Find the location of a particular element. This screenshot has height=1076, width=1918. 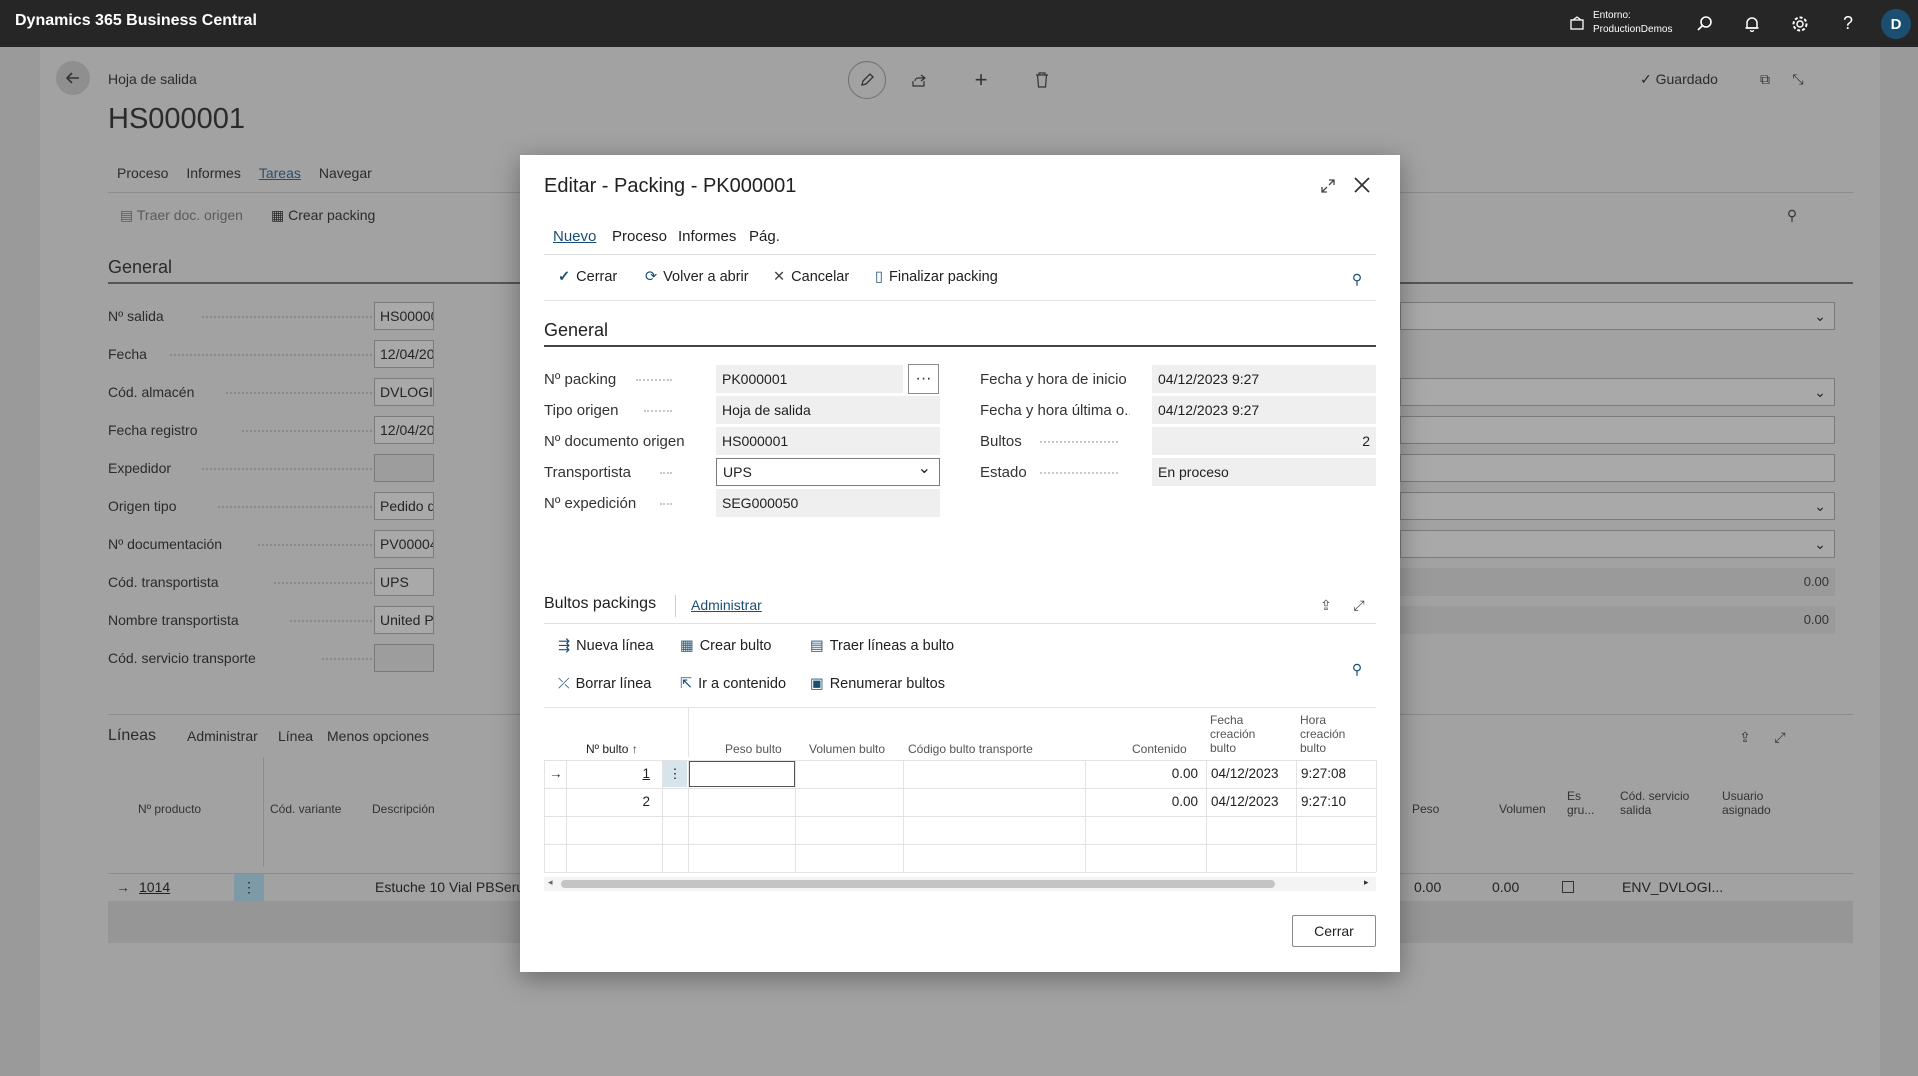

bg-field-value: Pedido d is located at coordinates (404, 506).